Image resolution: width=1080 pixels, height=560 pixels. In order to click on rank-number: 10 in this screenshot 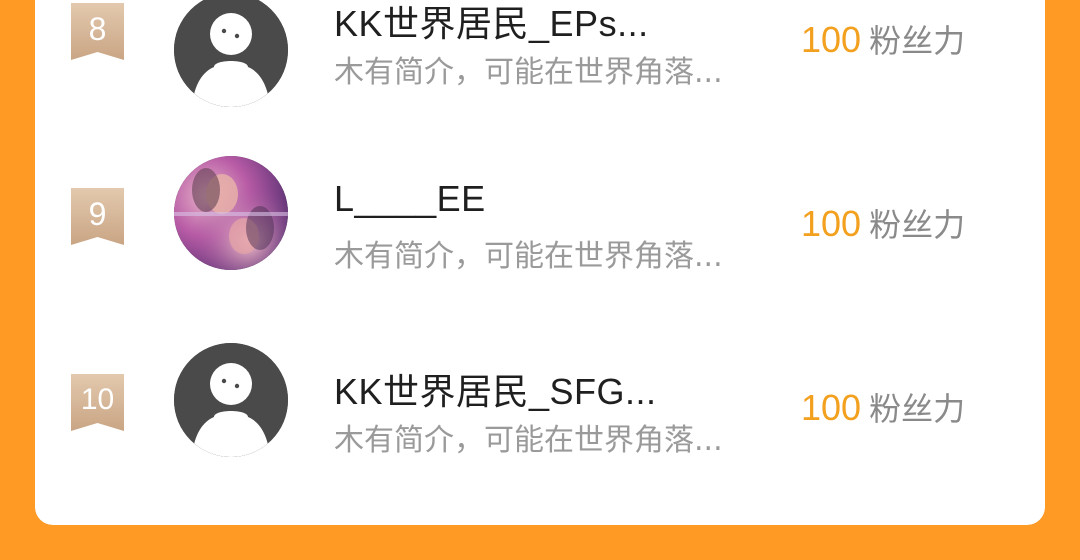, I will do `click(97, 399)`.